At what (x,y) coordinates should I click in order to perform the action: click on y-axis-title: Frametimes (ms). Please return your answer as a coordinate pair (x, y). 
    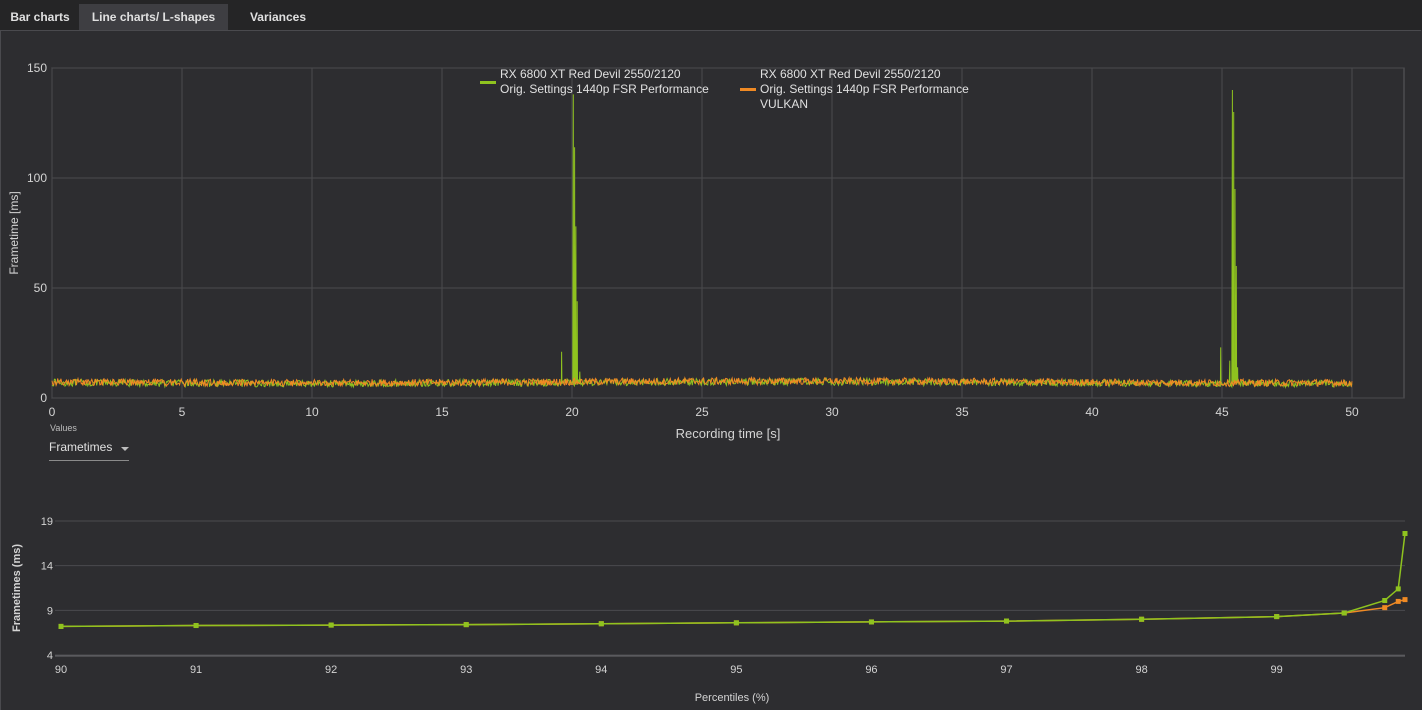
    Looking at the image, I should click on (17, 588).